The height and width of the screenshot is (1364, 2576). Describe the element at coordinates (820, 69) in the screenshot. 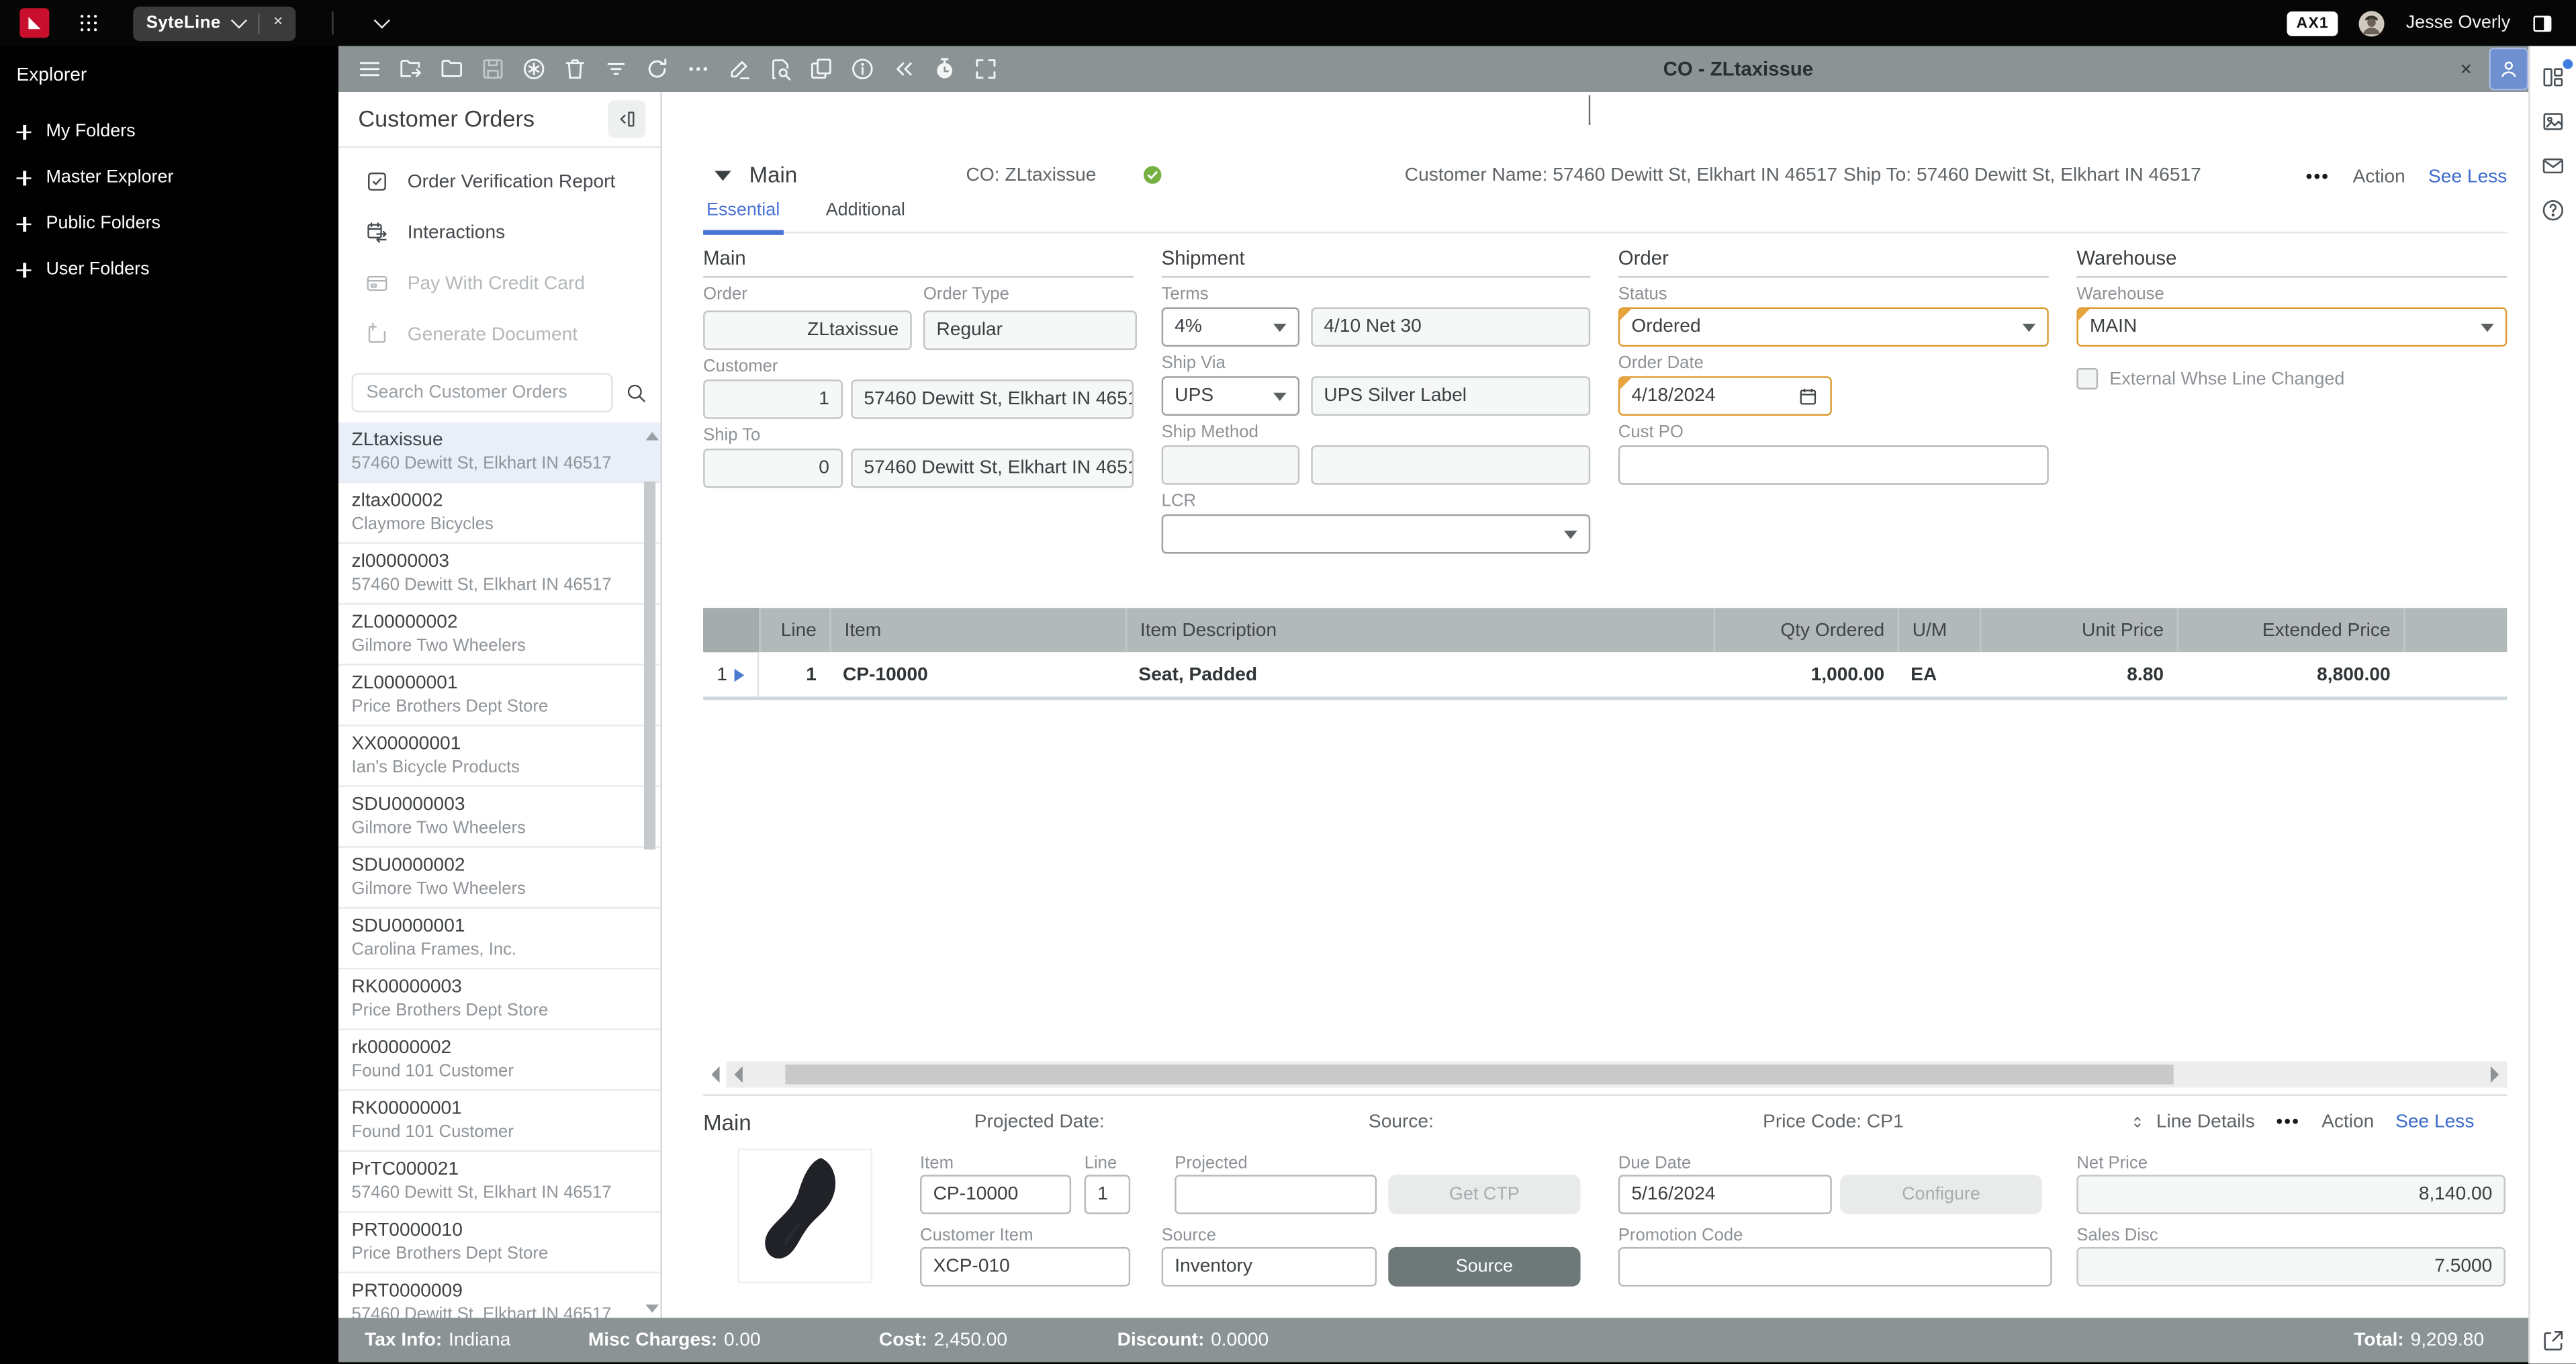

I see `copy-button` at that location.